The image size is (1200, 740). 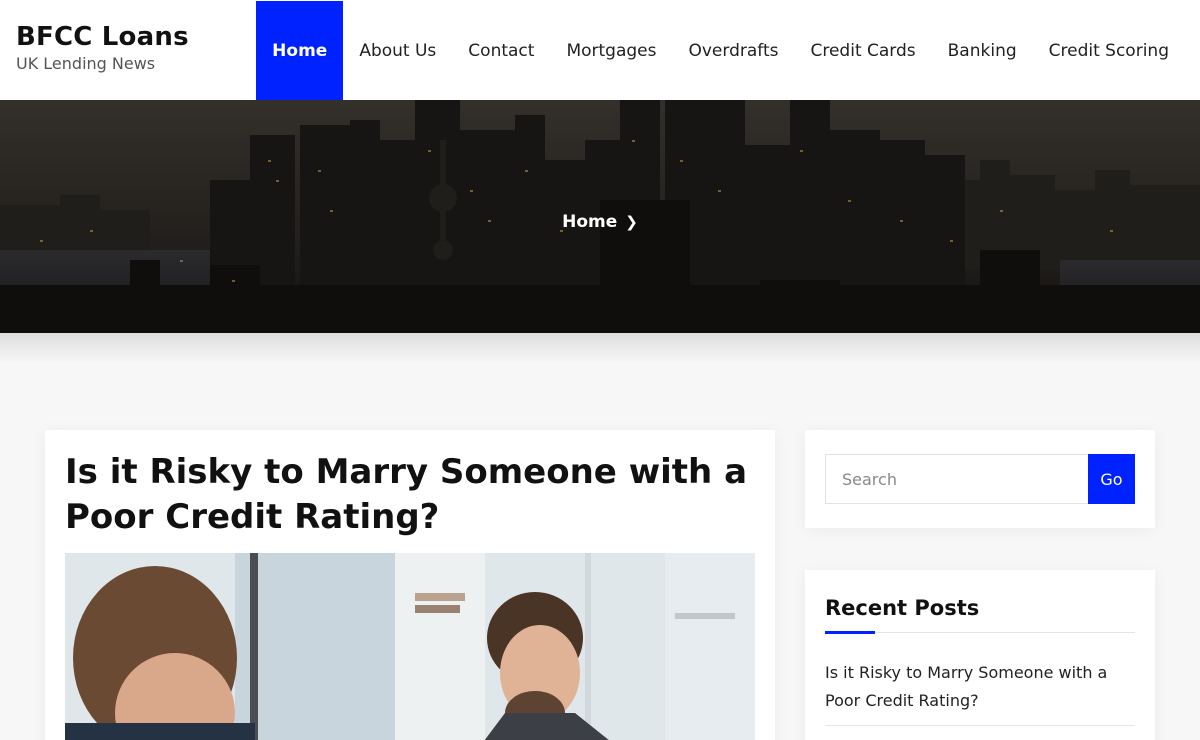 I want to click on breadcrumb: Home ❯, so click(x=600, y=222).